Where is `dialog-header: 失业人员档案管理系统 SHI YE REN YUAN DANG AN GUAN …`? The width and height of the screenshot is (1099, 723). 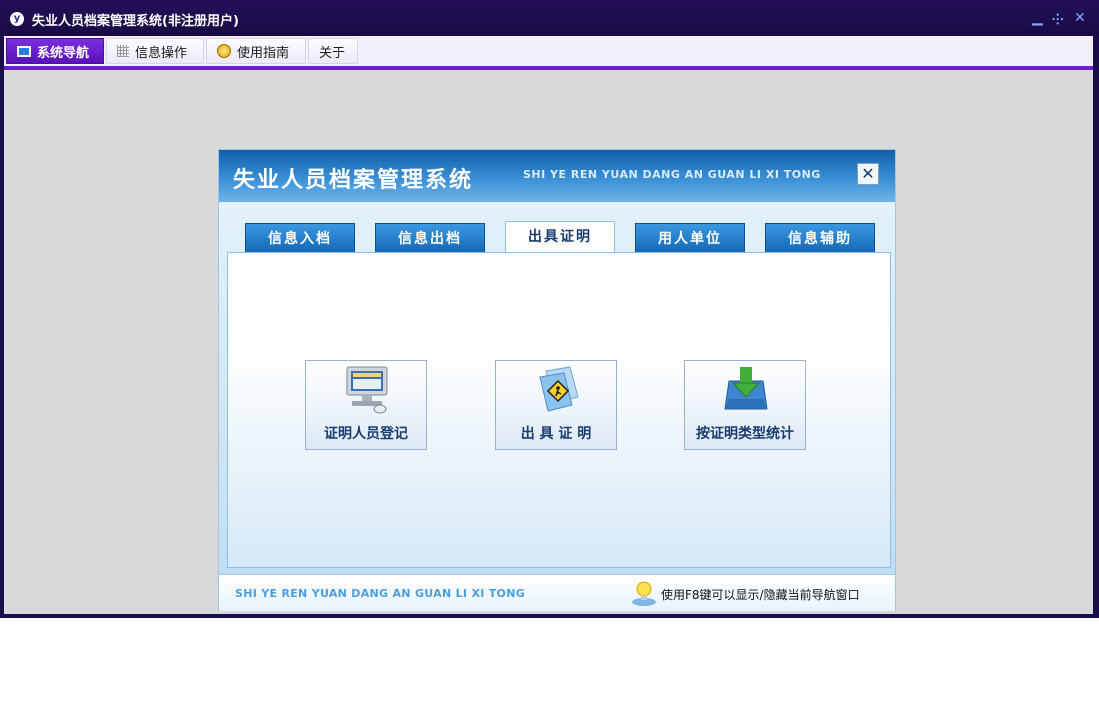
dialog-header: 失业人员档案管理系统 SHI YE REN YUAN DANG AN GUAN … is located at coordinates (557, 176).